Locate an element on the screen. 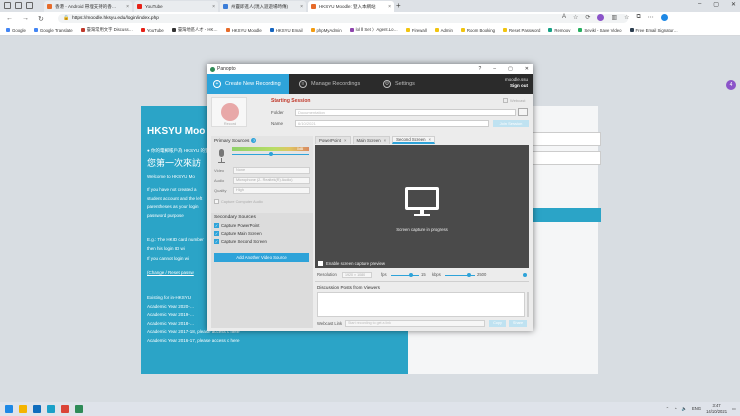 Image resolution: width=740 pixels, height=416 pixels. notification-badge: 4 is located at coordinates (731, 85).